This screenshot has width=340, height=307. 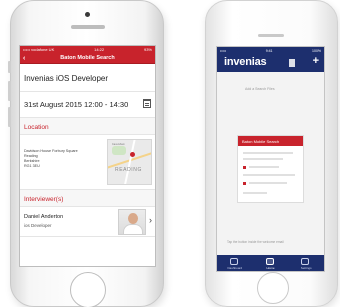 I want to click on calendar-icon, so click(x=147, y=103).